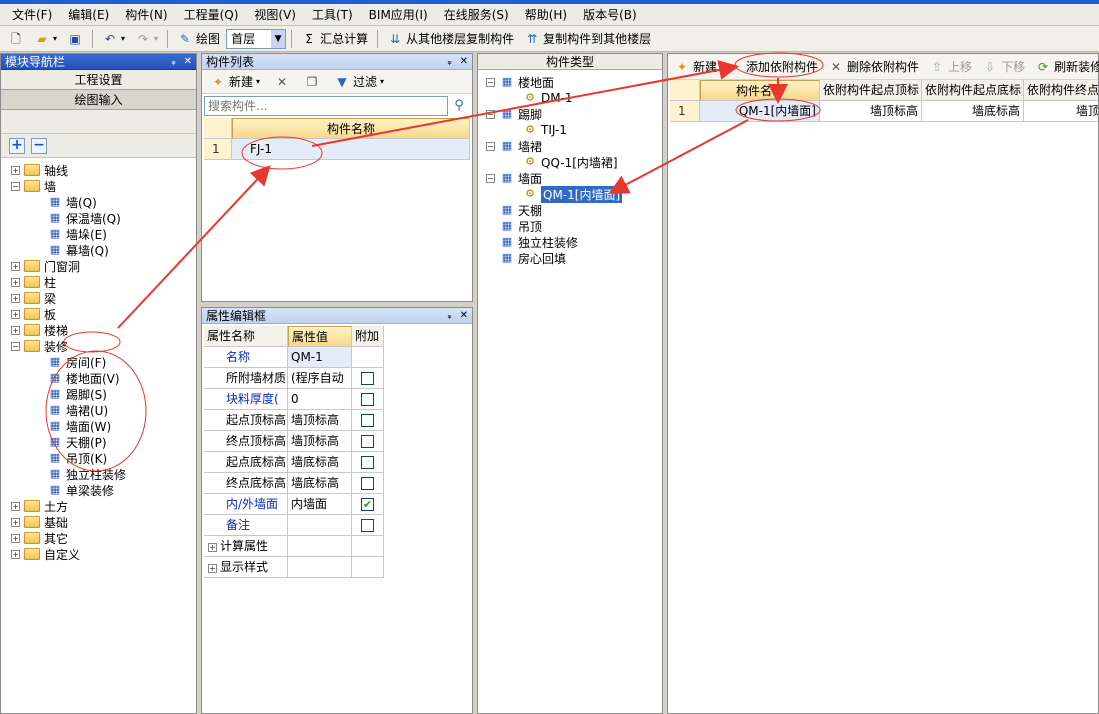  What do you see at coordinates (83, 378) in the screenshot?
I see `nav-tree-item: ▦ 楼地面(V)` at bounding box center [83, 378].